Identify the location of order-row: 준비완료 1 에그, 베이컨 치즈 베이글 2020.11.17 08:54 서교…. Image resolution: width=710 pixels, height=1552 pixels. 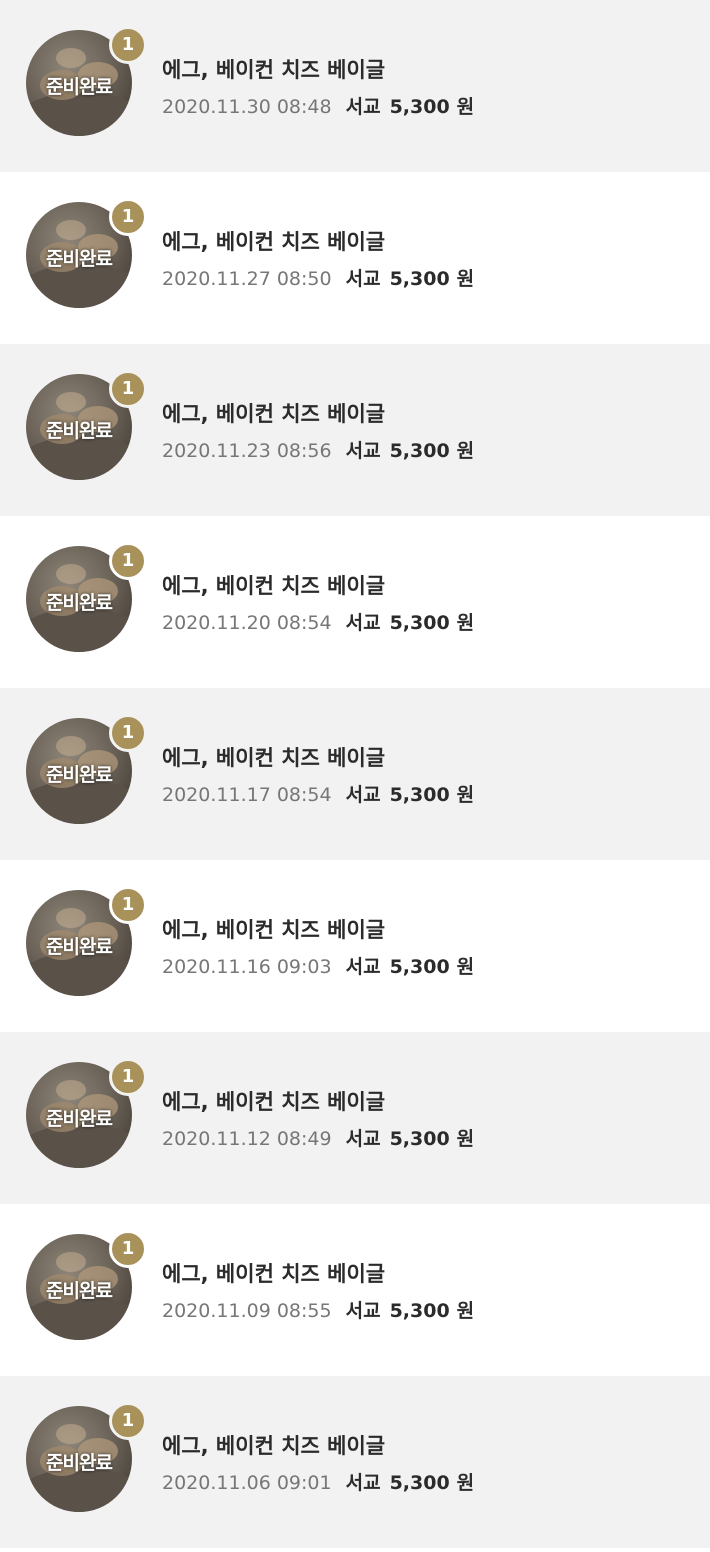
(355, 774).